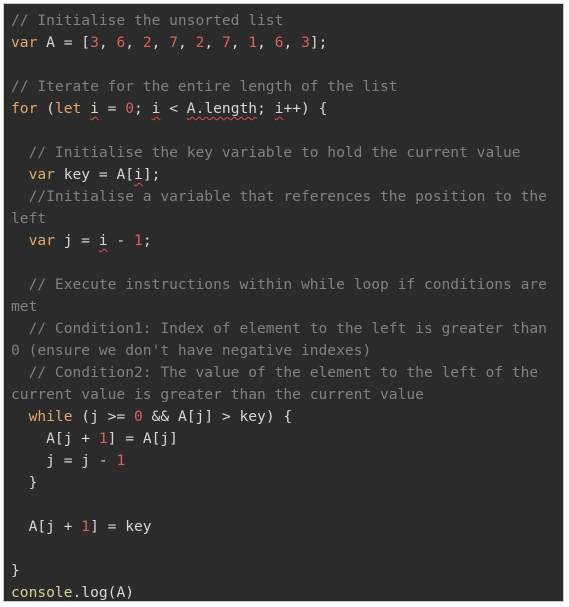 The image size is (569, 607). What do you see at coordinates (50, 416) in the screenshot?
I see `keyword-token: while` at bounding box center [50, 416].